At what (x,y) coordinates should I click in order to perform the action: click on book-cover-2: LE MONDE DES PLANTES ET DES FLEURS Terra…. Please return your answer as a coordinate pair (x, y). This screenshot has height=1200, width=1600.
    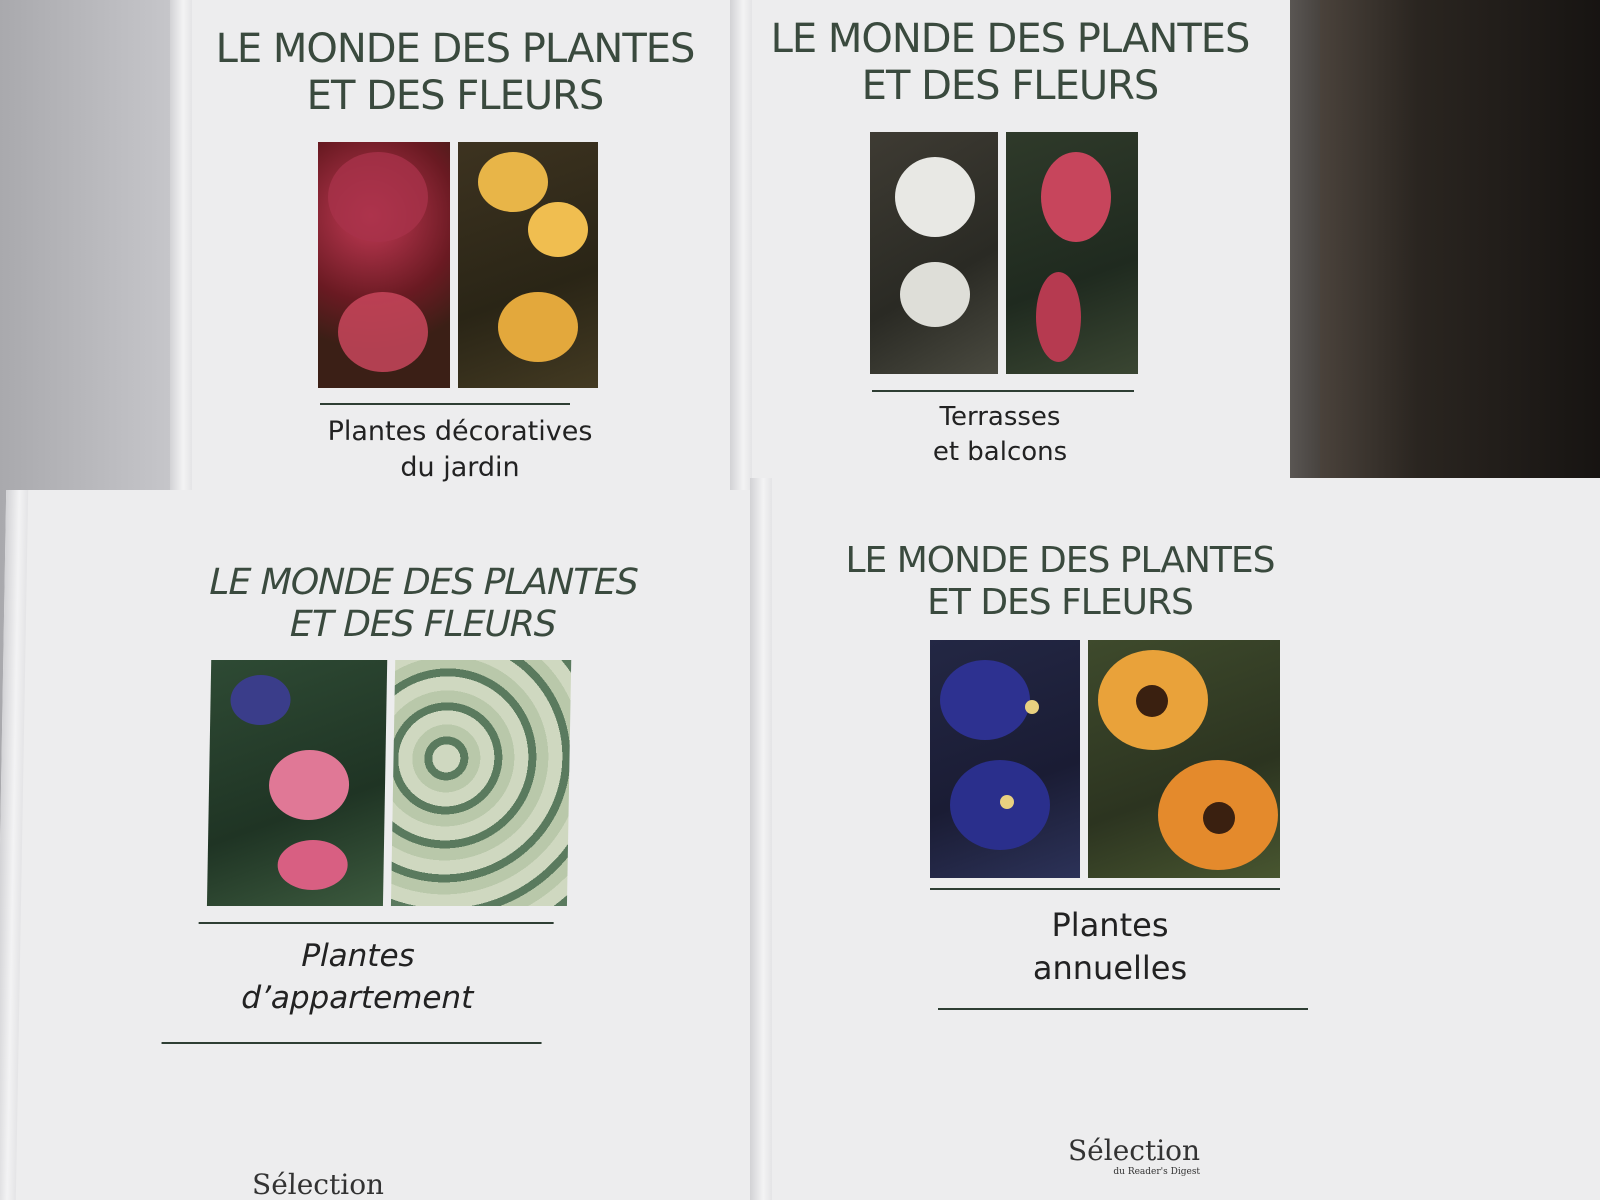
    Looking at the image, I should click on (1010, 246).